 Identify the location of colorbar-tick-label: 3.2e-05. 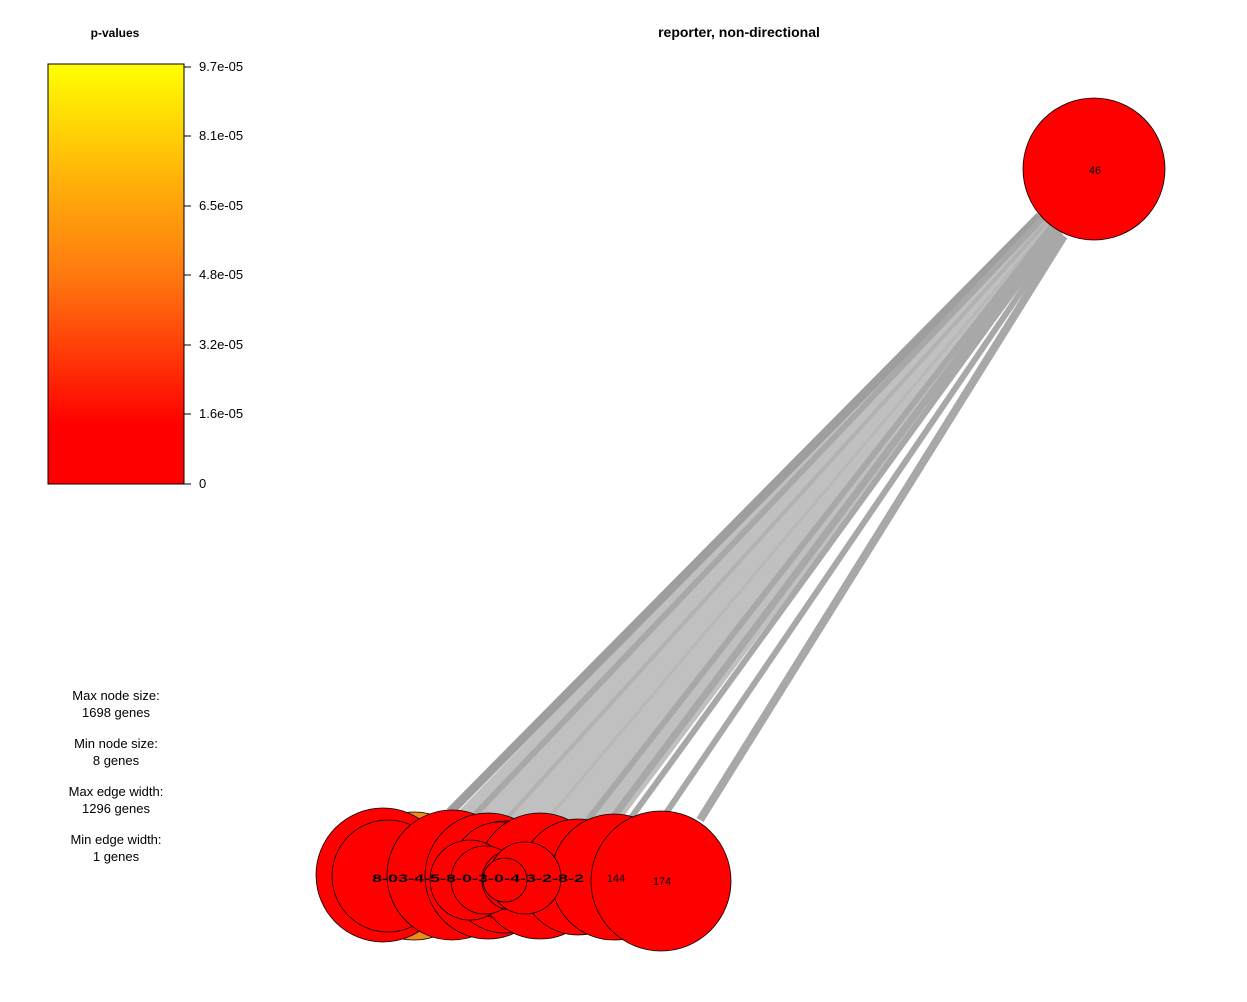
(221, 344).